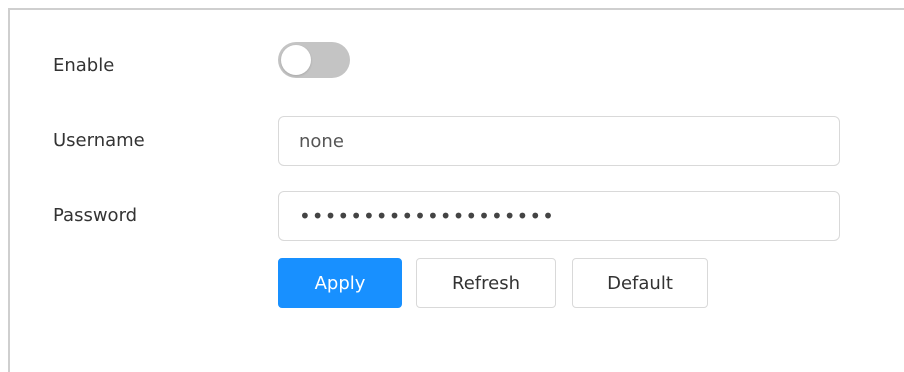  Describe the element at coordinates (95, 215) in the screenshot. I see `password-label: Password` at that location.